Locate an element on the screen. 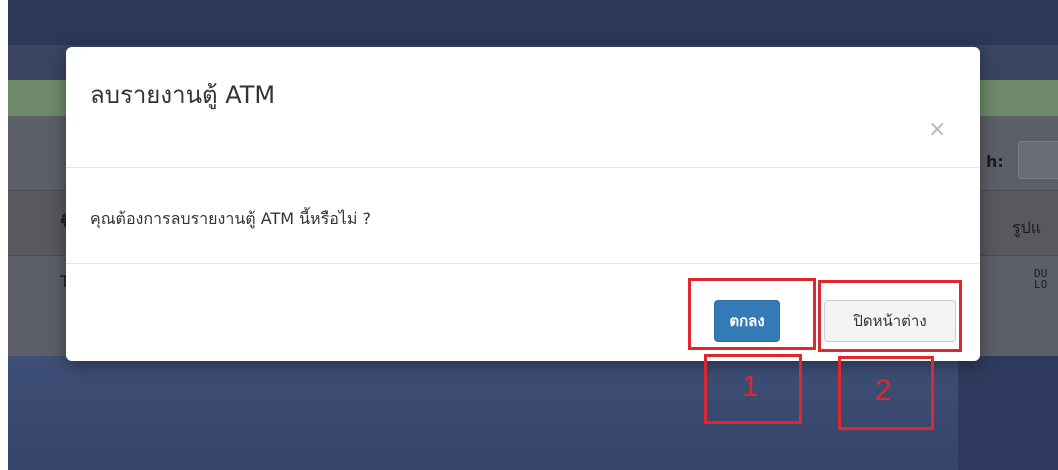  table-cell-right: DU LO is located at coordinates (1041, 279).